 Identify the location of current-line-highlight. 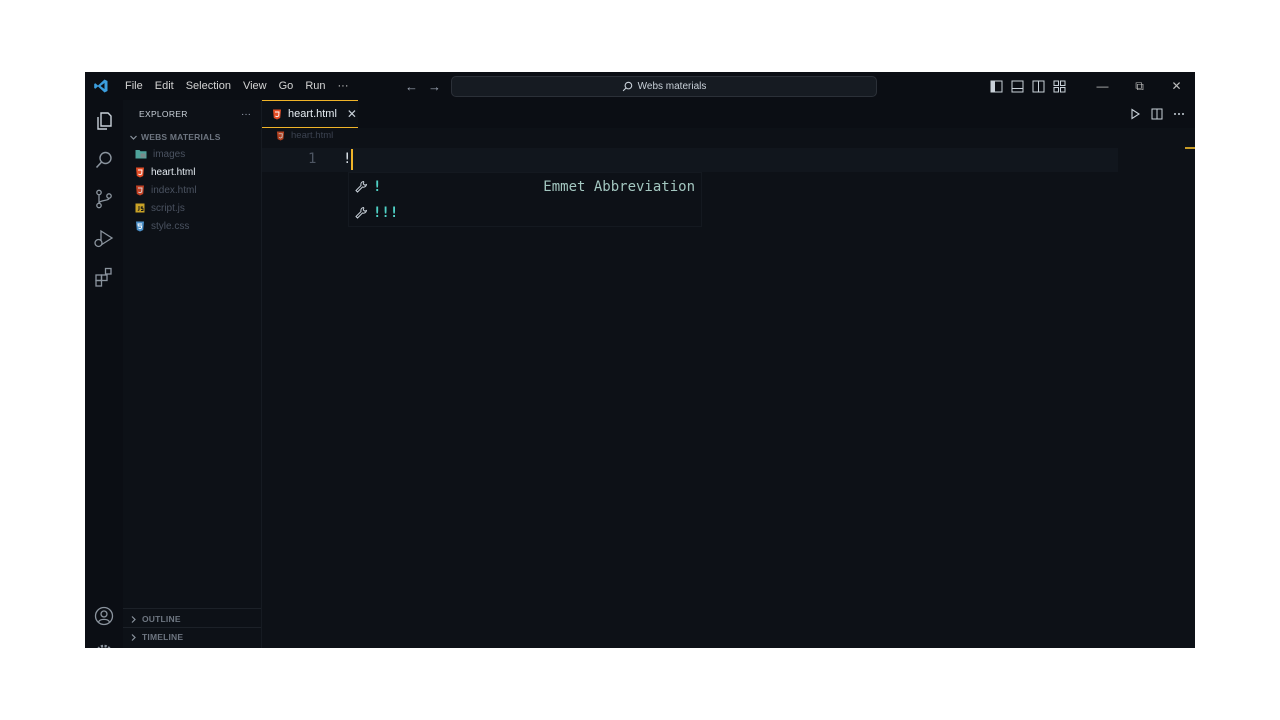
(690, 160).